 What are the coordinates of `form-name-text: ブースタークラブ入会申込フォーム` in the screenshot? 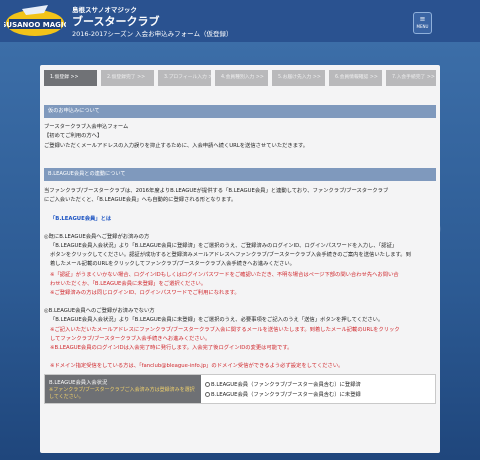 It's located at (86, 127).